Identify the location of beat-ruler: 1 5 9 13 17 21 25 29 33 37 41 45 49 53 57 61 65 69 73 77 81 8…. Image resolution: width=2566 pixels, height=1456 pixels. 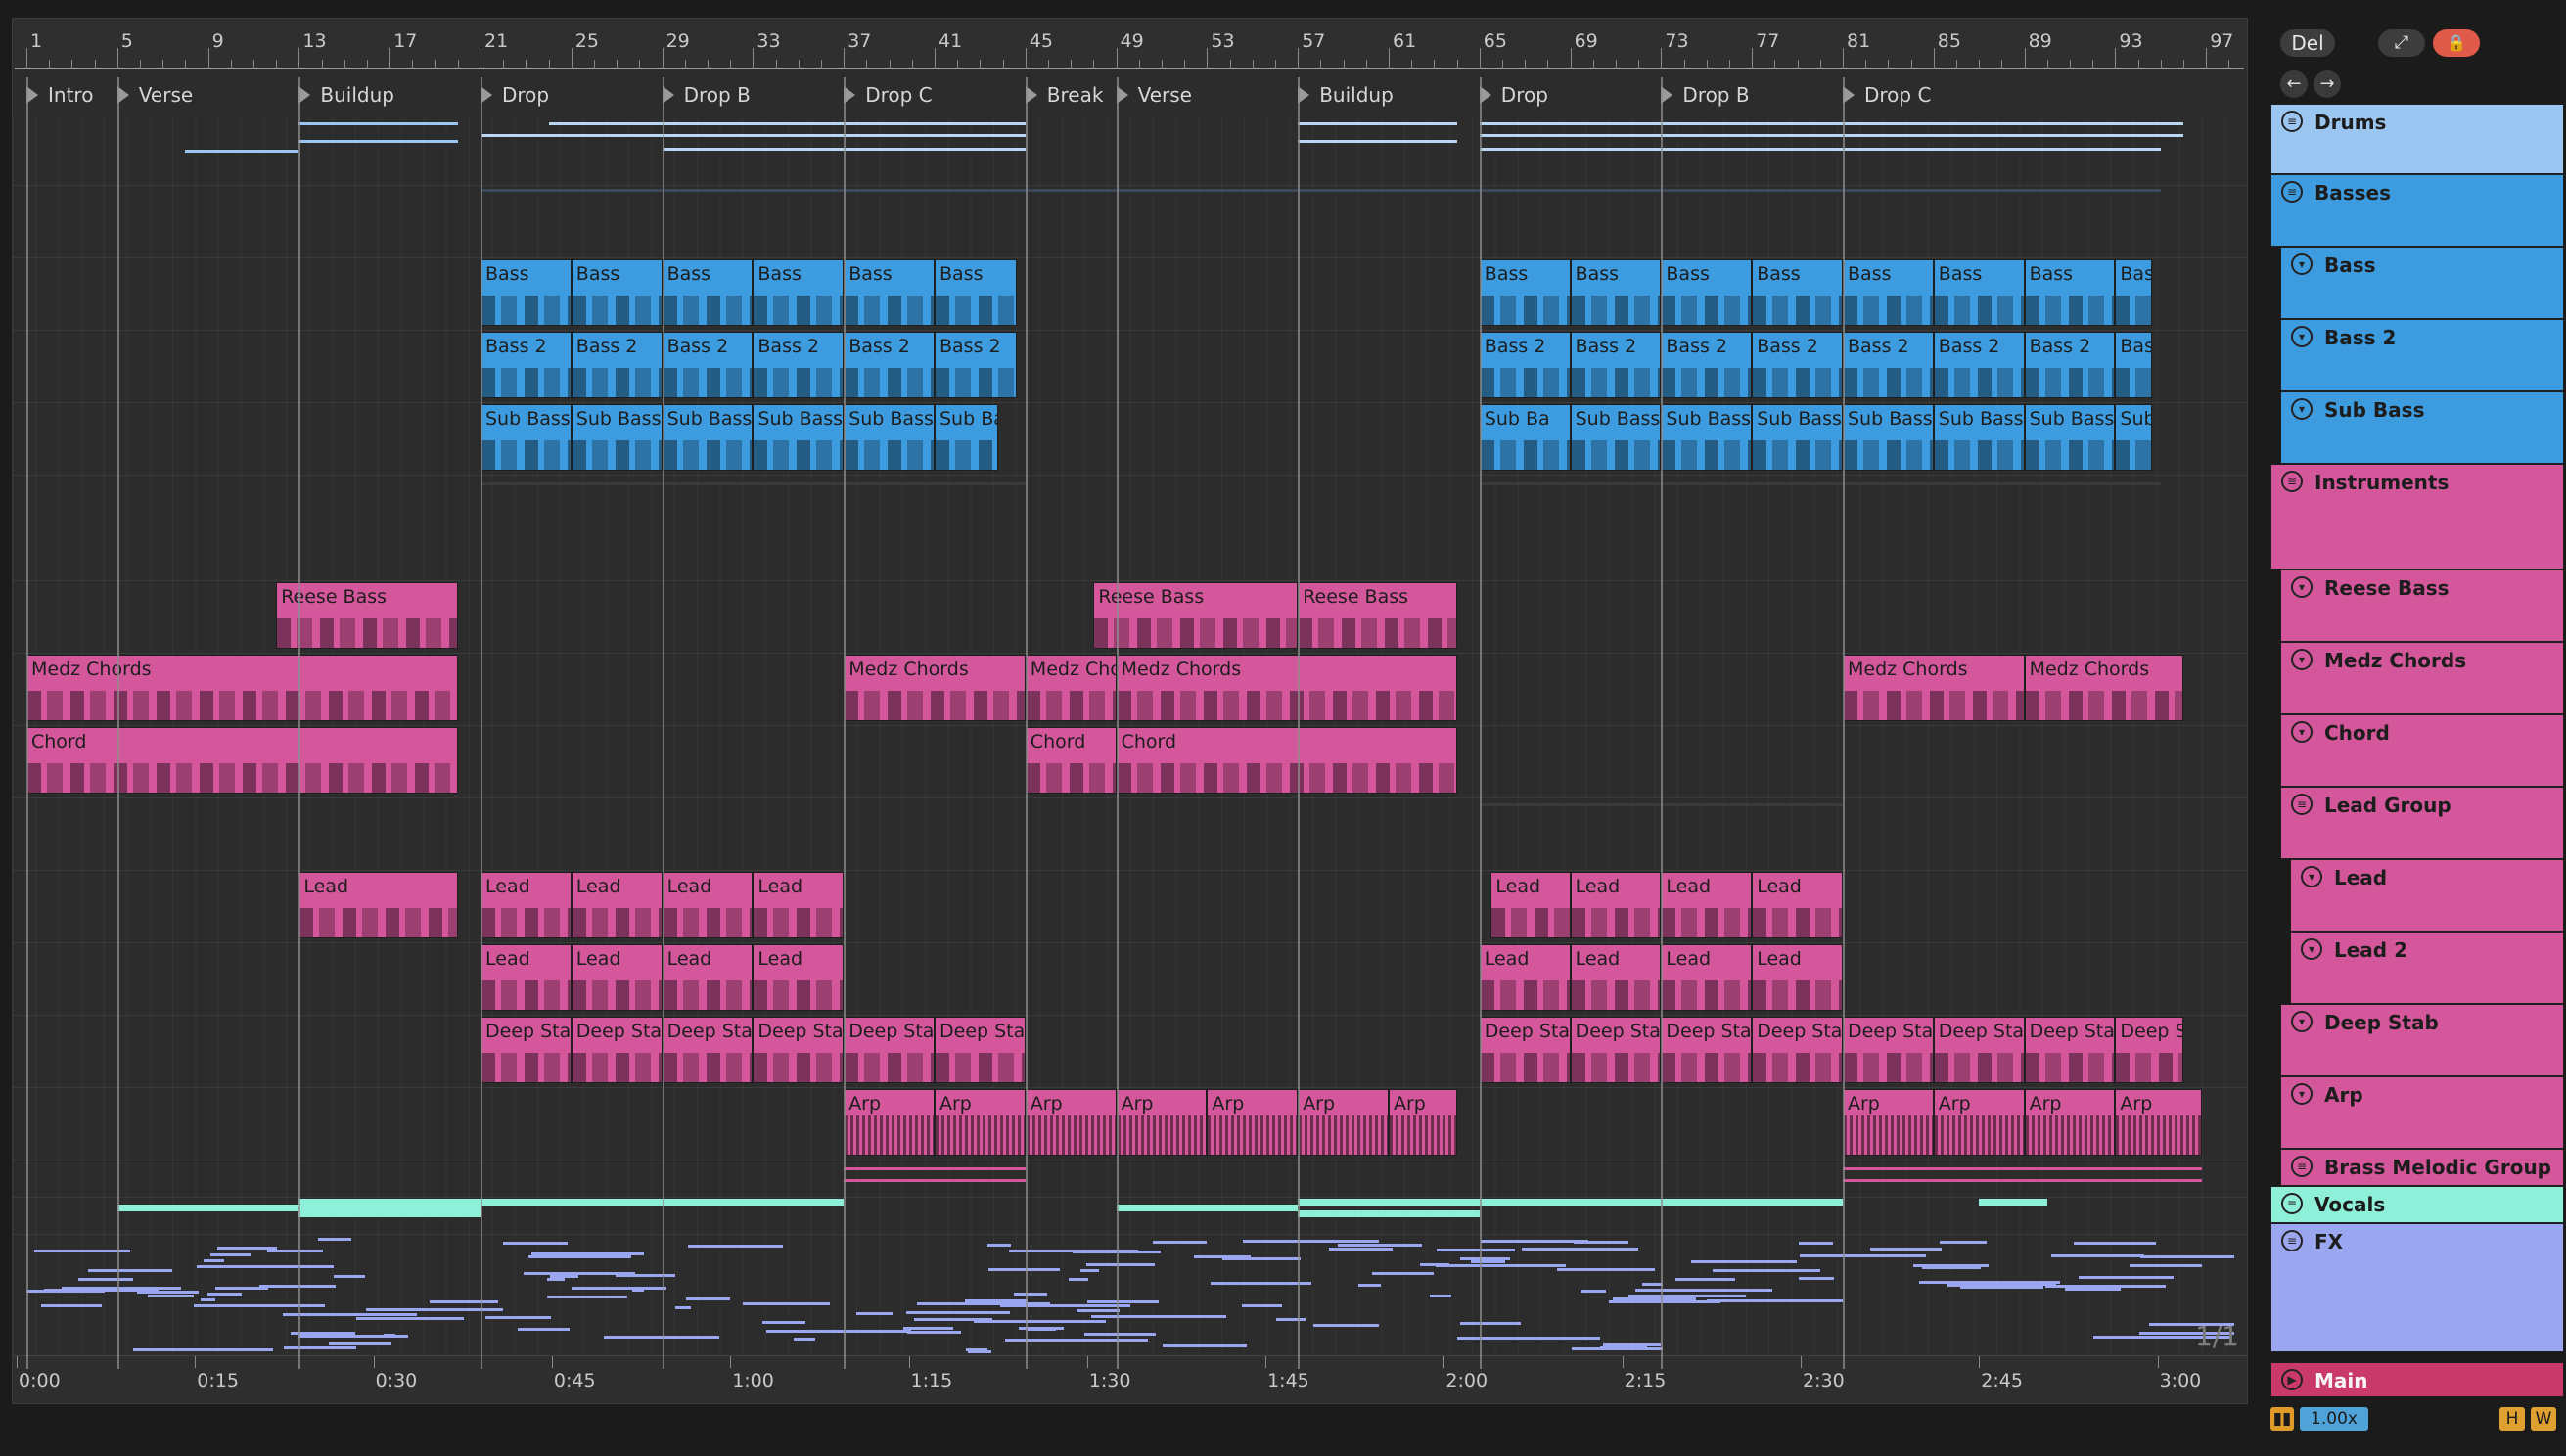
(1130, 43).